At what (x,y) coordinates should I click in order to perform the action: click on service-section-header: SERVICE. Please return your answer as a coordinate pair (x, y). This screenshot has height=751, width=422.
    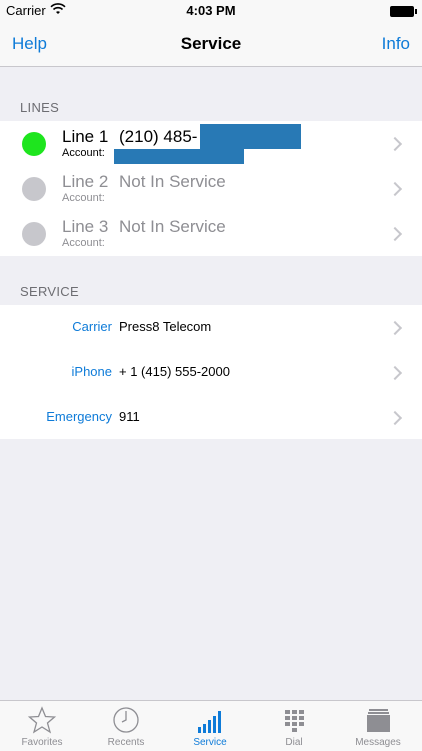
    Looking at the image, I should click on (49, 291).